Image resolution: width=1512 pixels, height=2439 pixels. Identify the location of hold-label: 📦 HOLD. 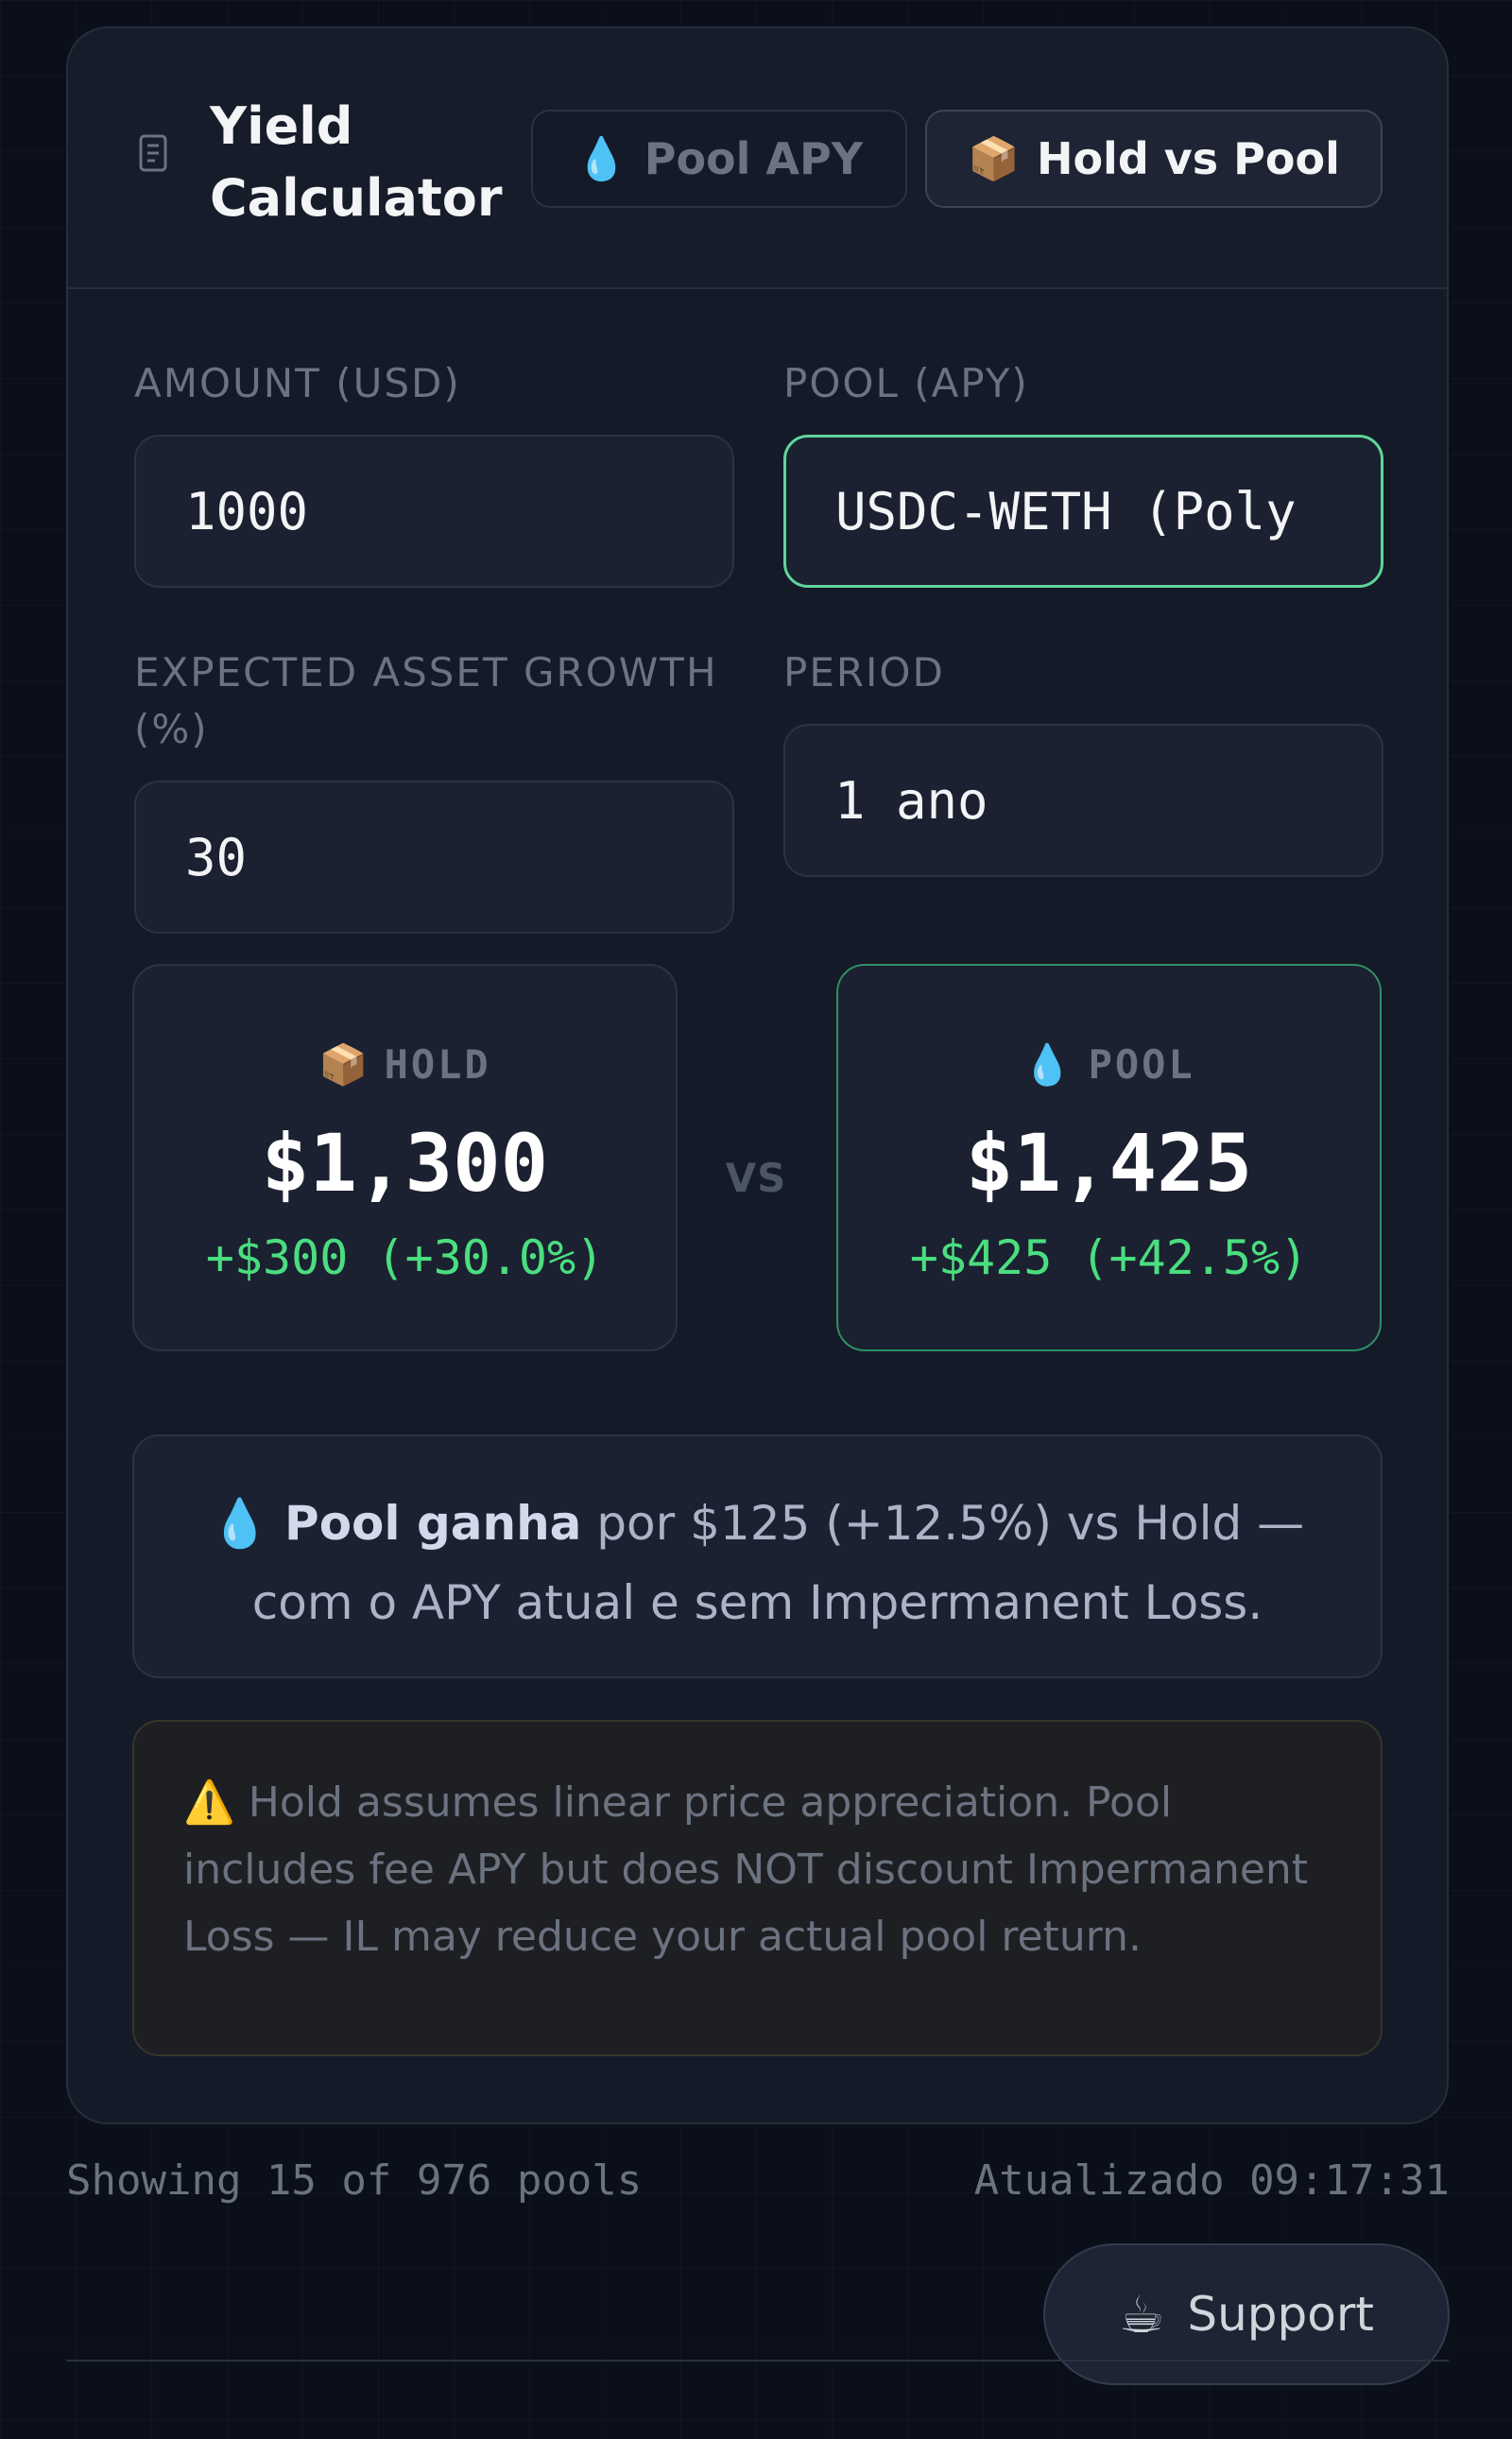
(405, 1065).